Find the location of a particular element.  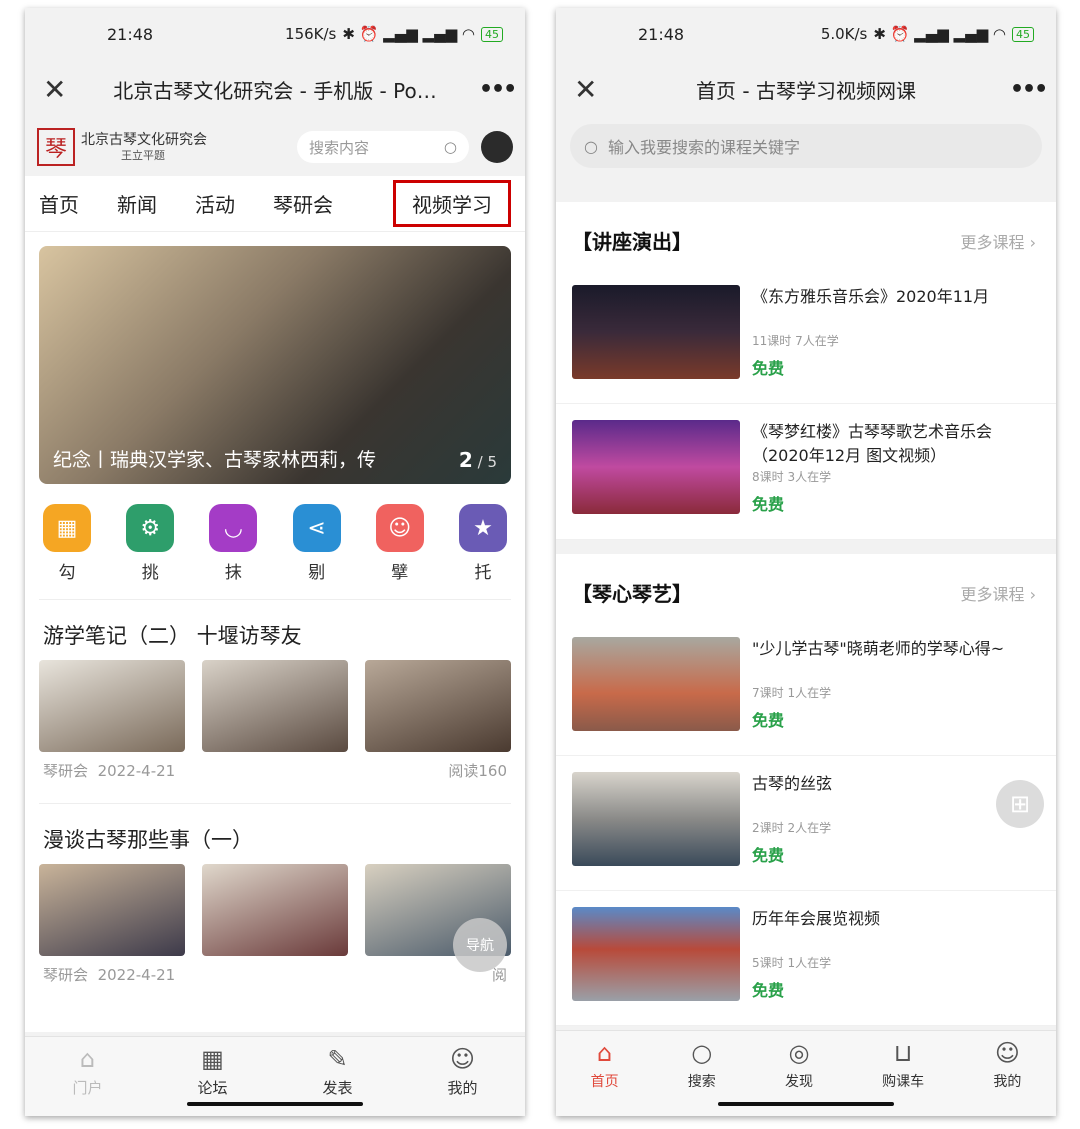

status-indicators: 5.0K/s ✱ ⏰ ▂▄▆ ▂▄▆ ◠ 45 is located at coordinates (927, 34).